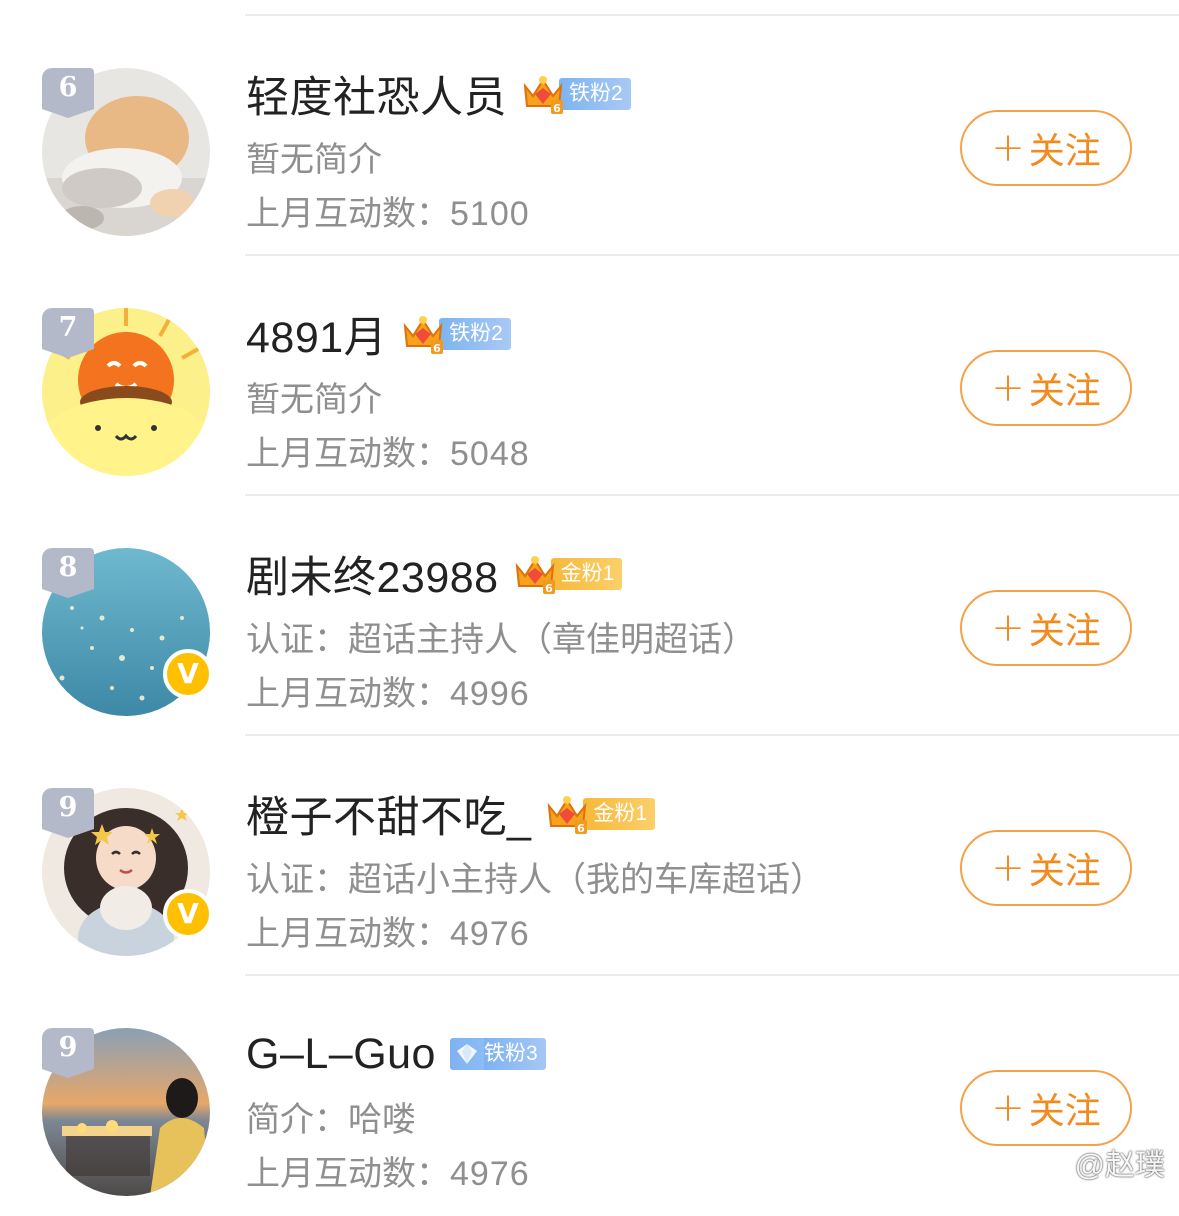 Image resolution: width=1179 pixels, height=1216 pixels. Describe the element at coordinates (388, 814) in the screenshot. I see `user-name: 橙子不甜不吃_` at that location.